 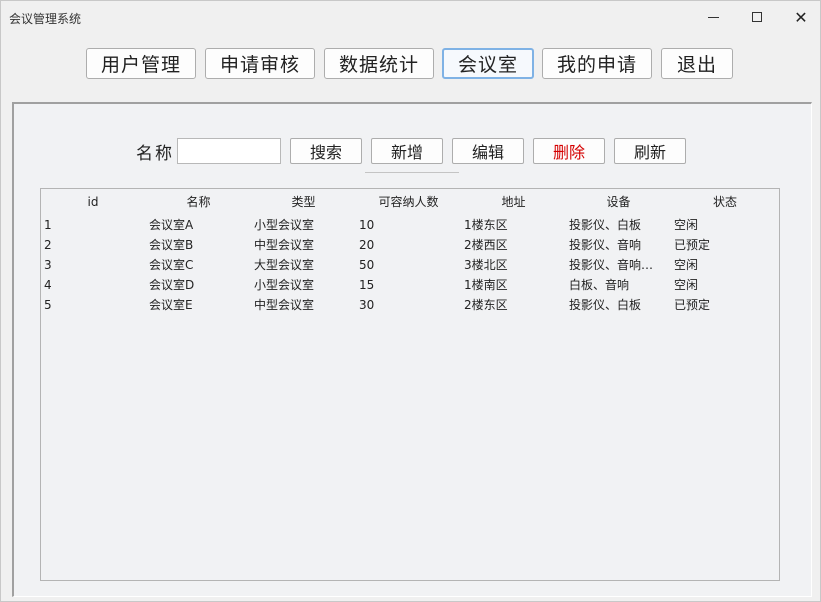 I want to click on cell-address: 3楼北区, so click(x=486, y=265).